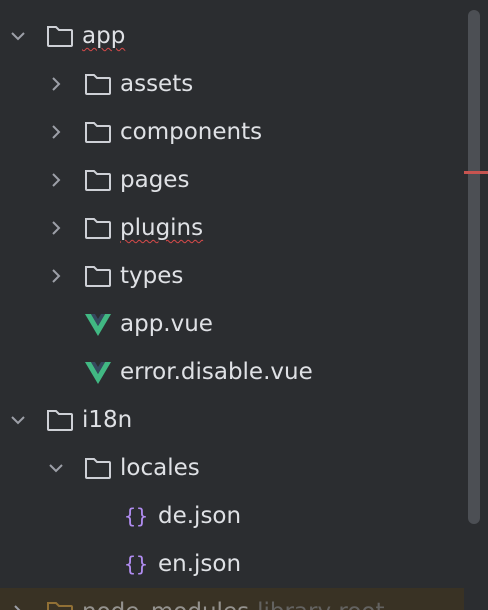 The image size is (488, 610). I want to click on tree-row-types: types, so click(232, 276).